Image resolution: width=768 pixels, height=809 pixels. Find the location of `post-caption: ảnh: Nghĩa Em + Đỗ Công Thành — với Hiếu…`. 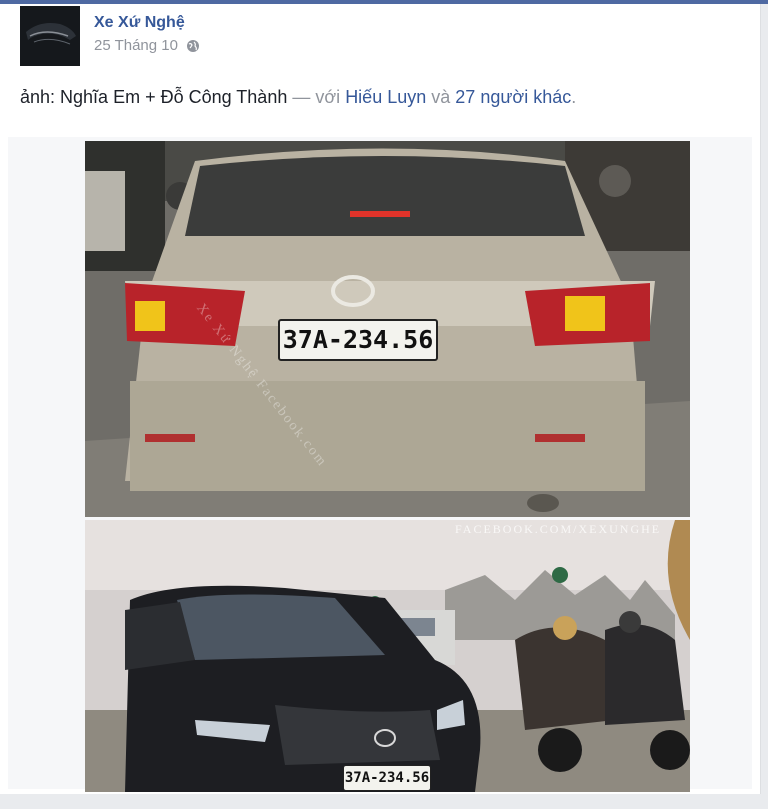

post-caption: ảnh: Nghĩa Em + Đỗ Công Thành — với Hiếu… is located at coordinates (298, 97).